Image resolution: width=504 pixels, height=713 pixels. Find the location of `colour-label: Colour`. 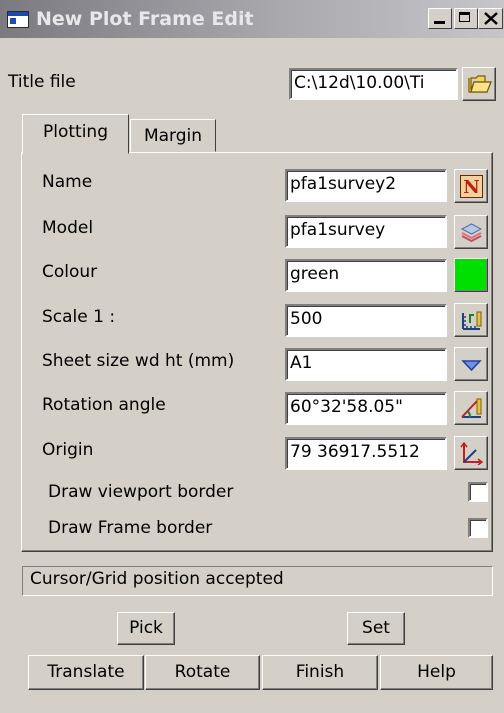

colour-label: Colour is located at coordinates (70, 272).